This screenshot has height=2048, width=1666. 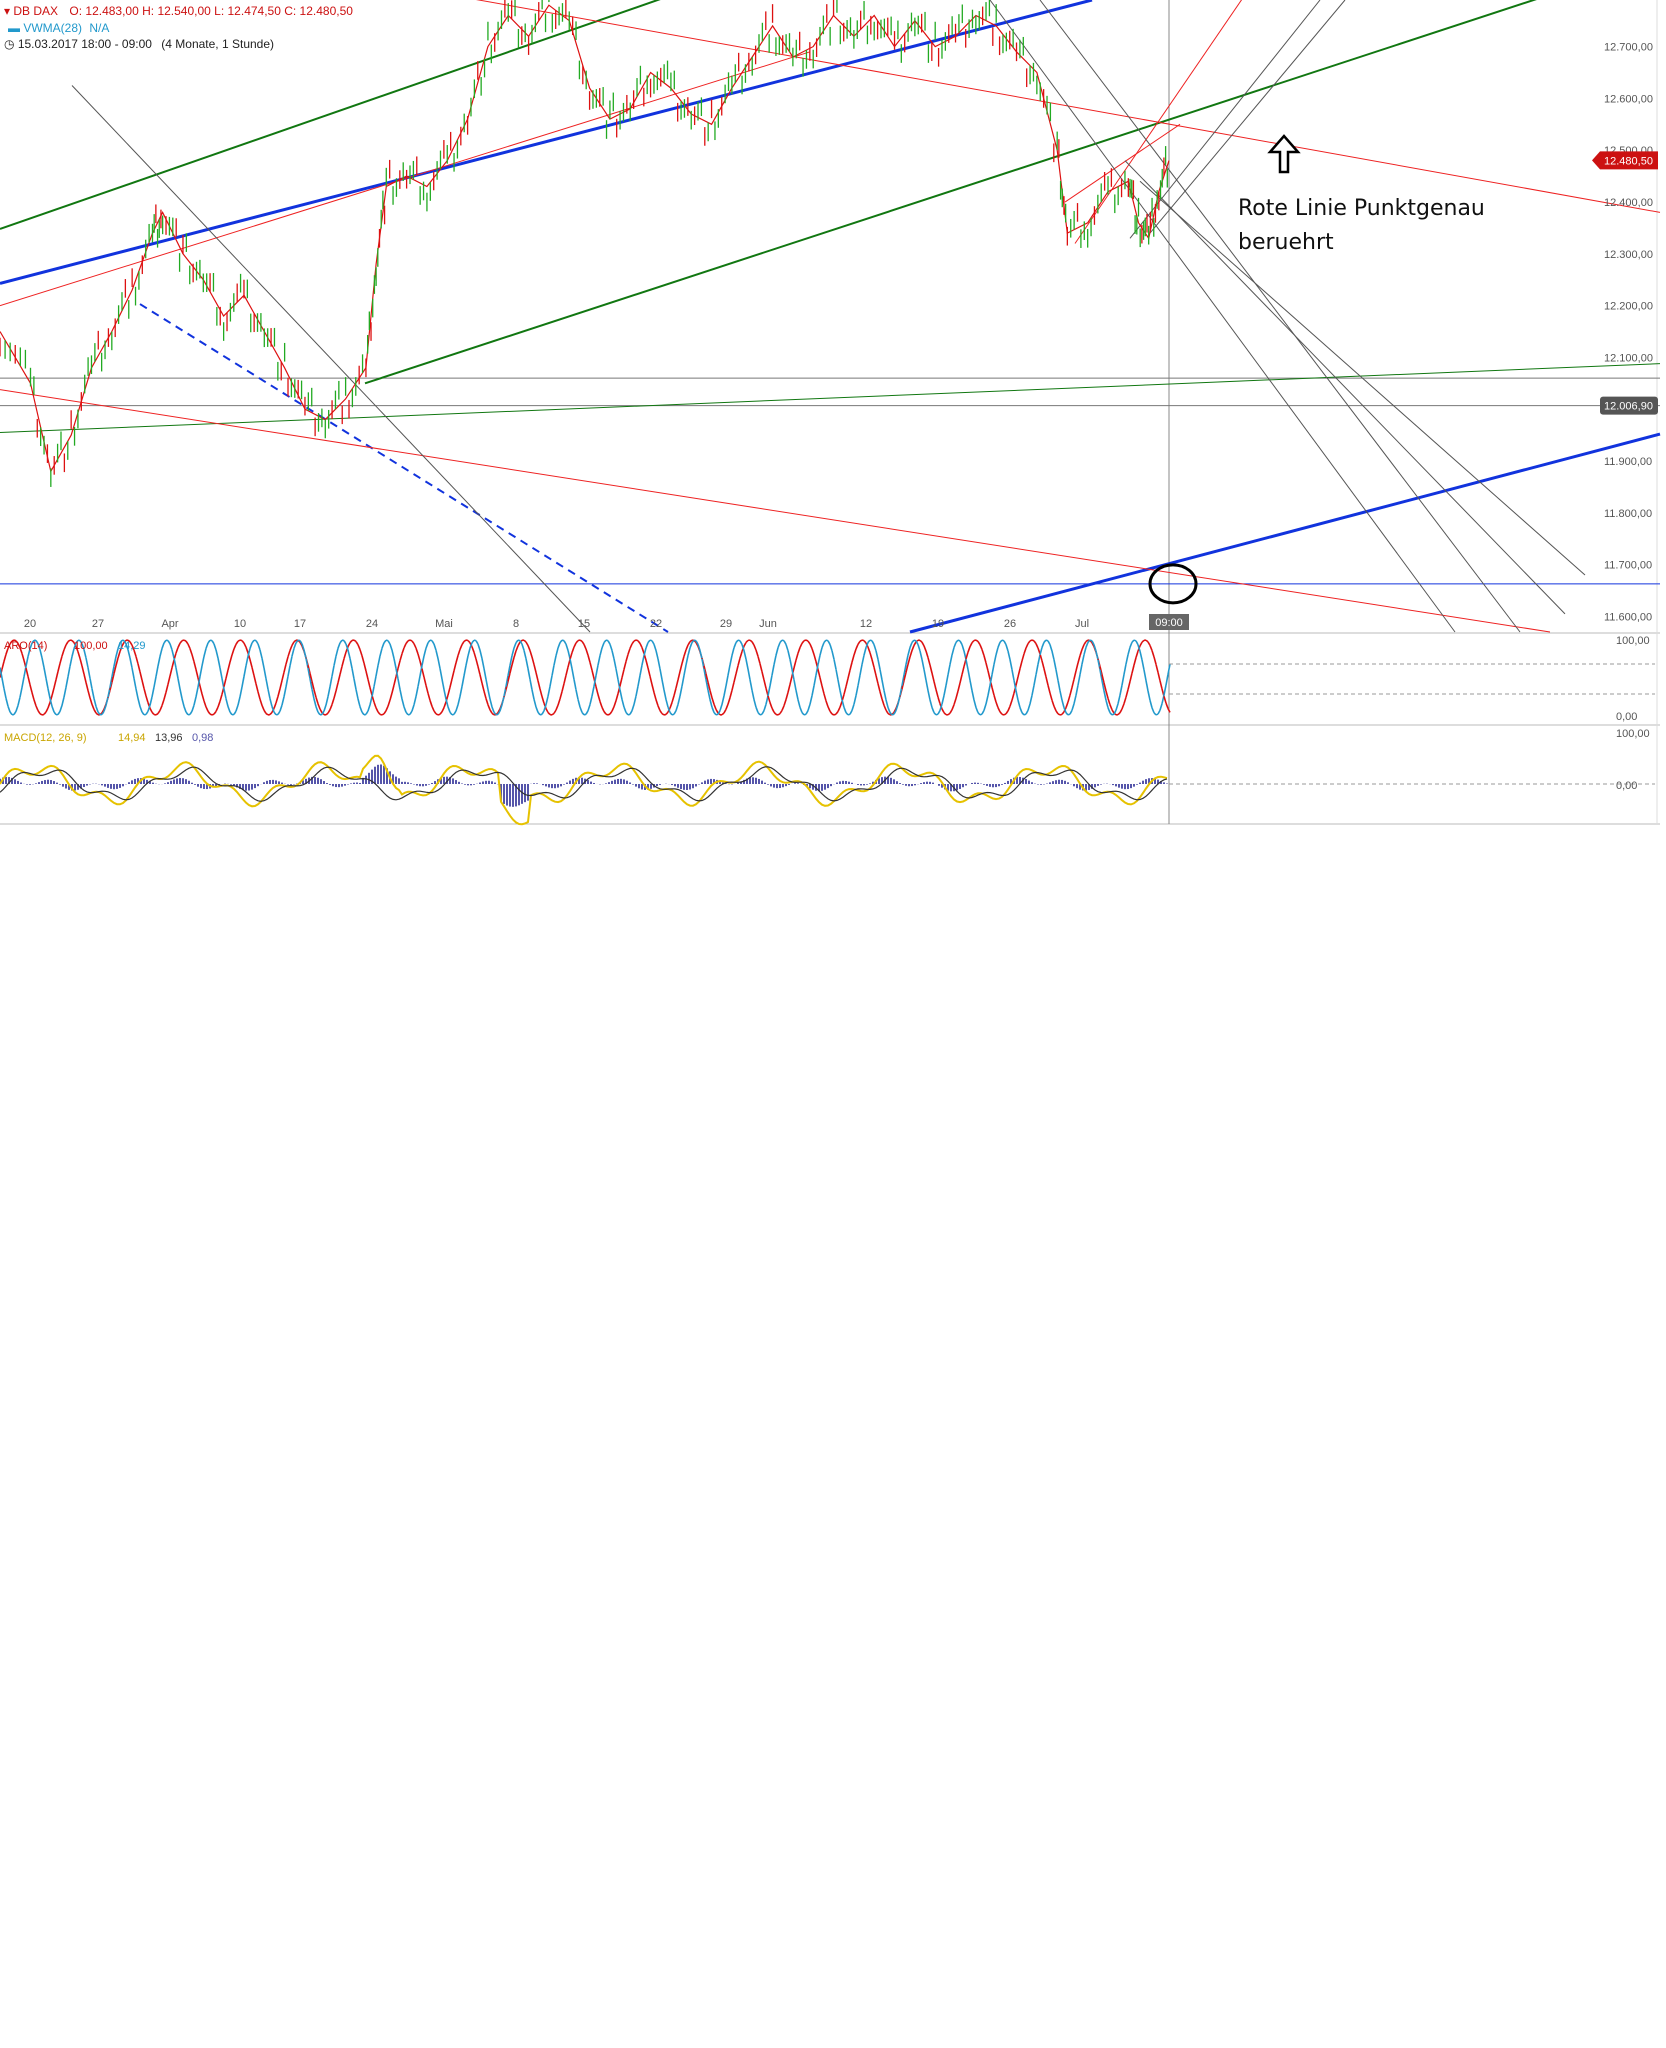 What do you see at coordinates (1122, 163) in the screenshot?
I see `red-line-small` at bounding box center [1122, 163].